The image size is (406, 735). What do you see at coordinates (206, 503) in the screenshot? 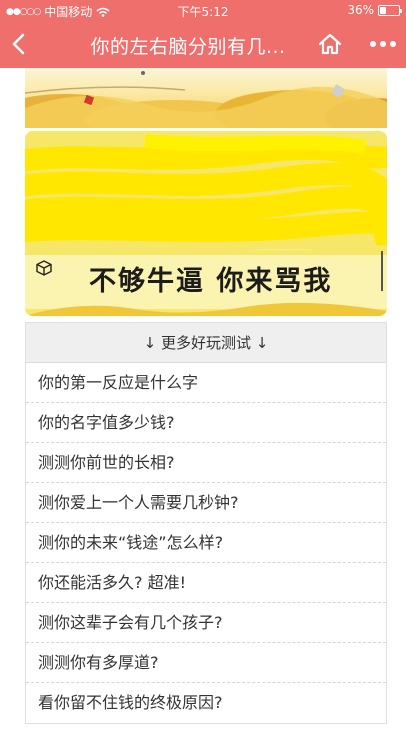
I see `list-item: 测你爱上一个人需要几秒钟?` at bounding box center [206, 503].